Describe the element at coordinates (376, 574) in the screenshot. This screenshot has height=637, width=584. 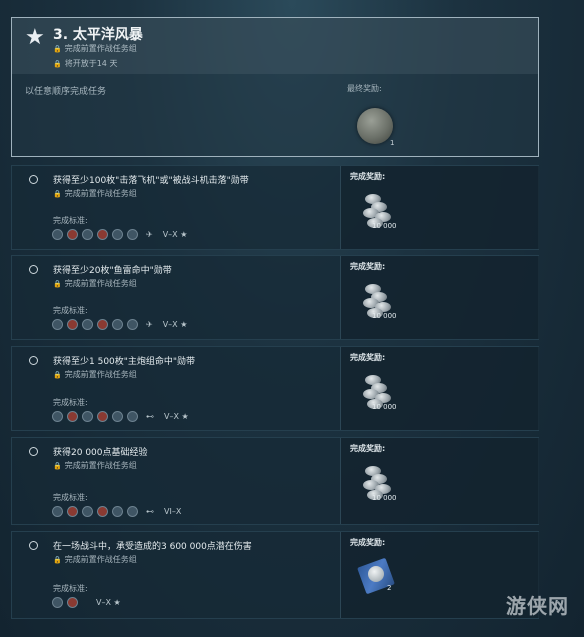
I see `anchor-coin-icon` at that location.